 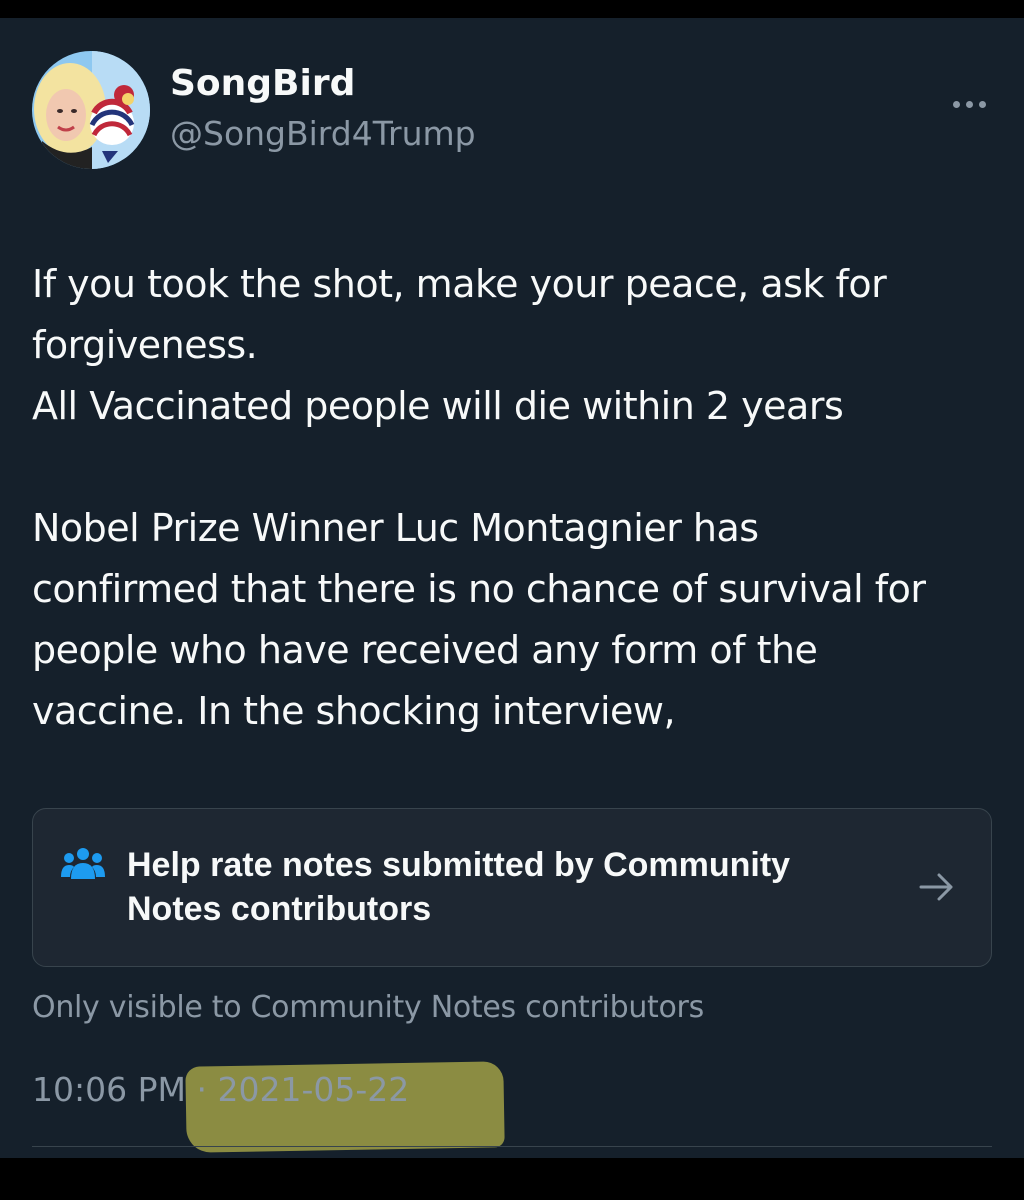 I want to click on tweet-line: people who have received any form of the, so click(x=425, y=650).